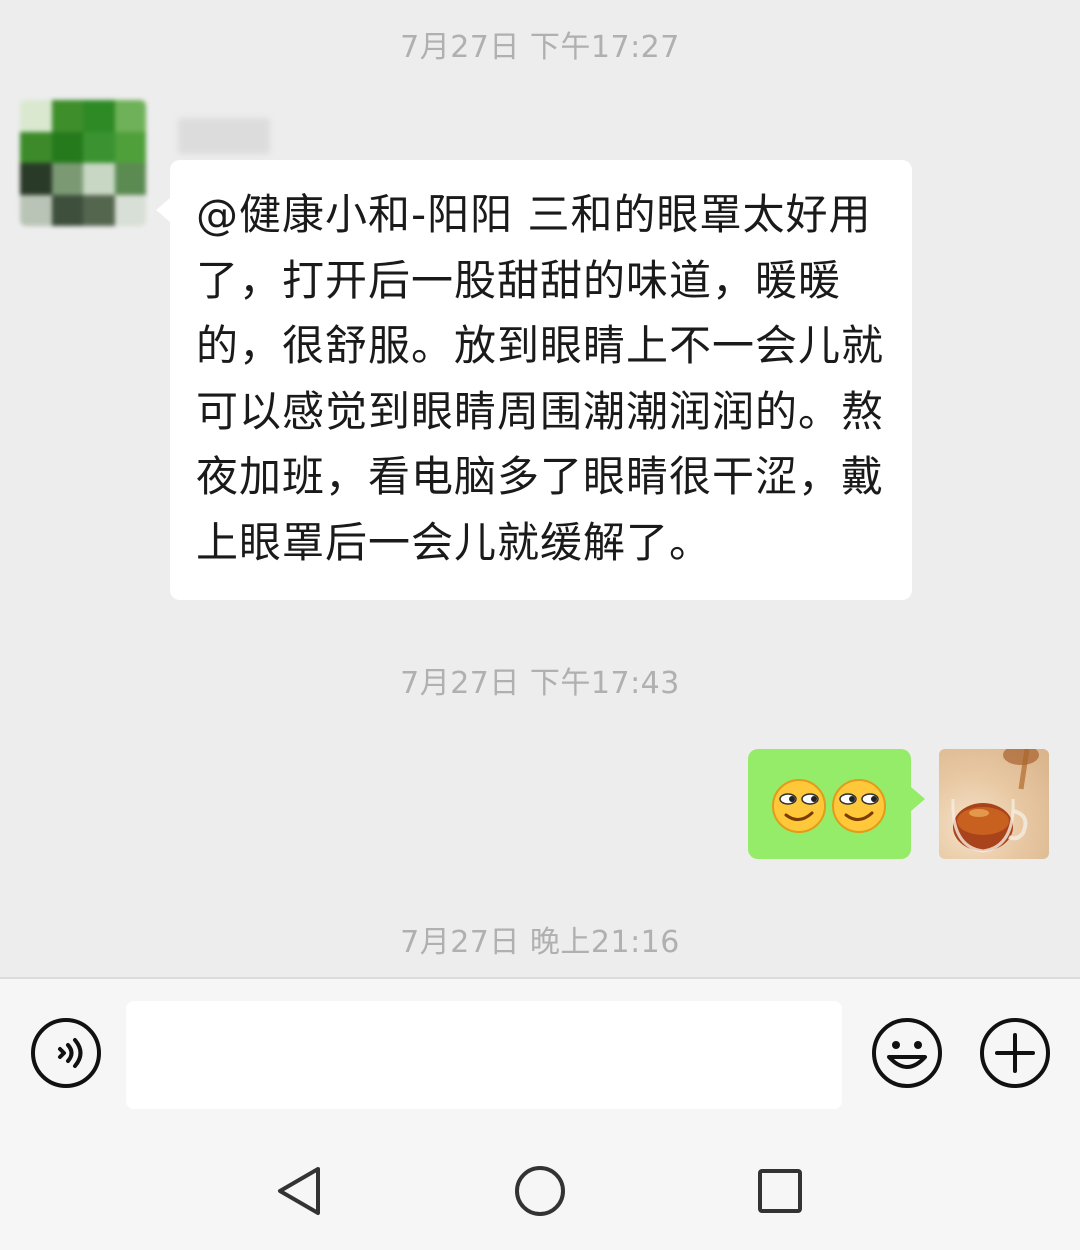  What do you see at coordinates (484, 1055) in the screenshot?
I see `message-input` at bounding box center [484, 1055].